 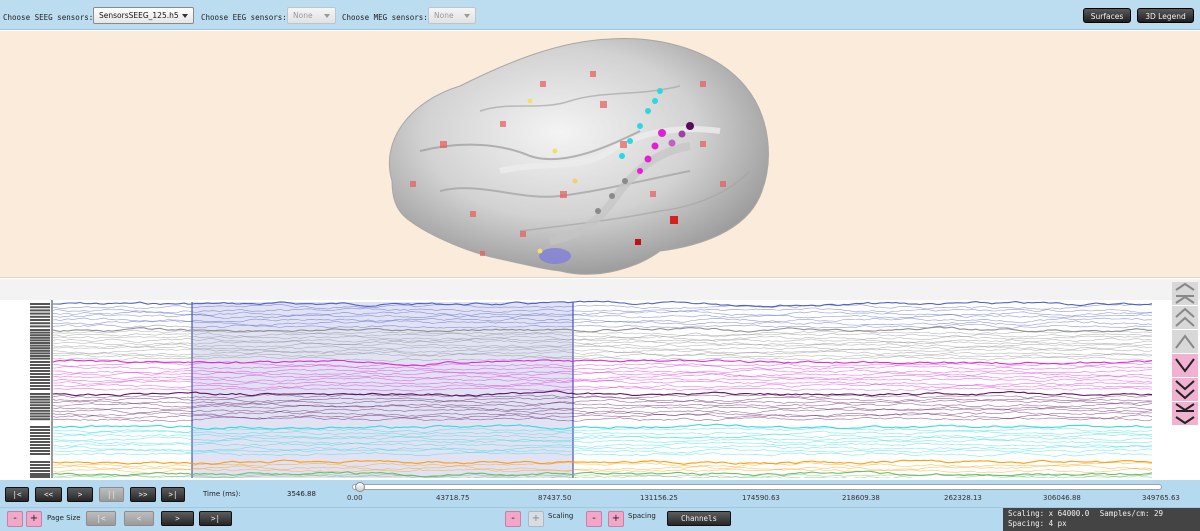 What do you see at coordinates (139, 518) in the screenshot?
I see `previous-page-button: <` at bounding box center [139, 518].